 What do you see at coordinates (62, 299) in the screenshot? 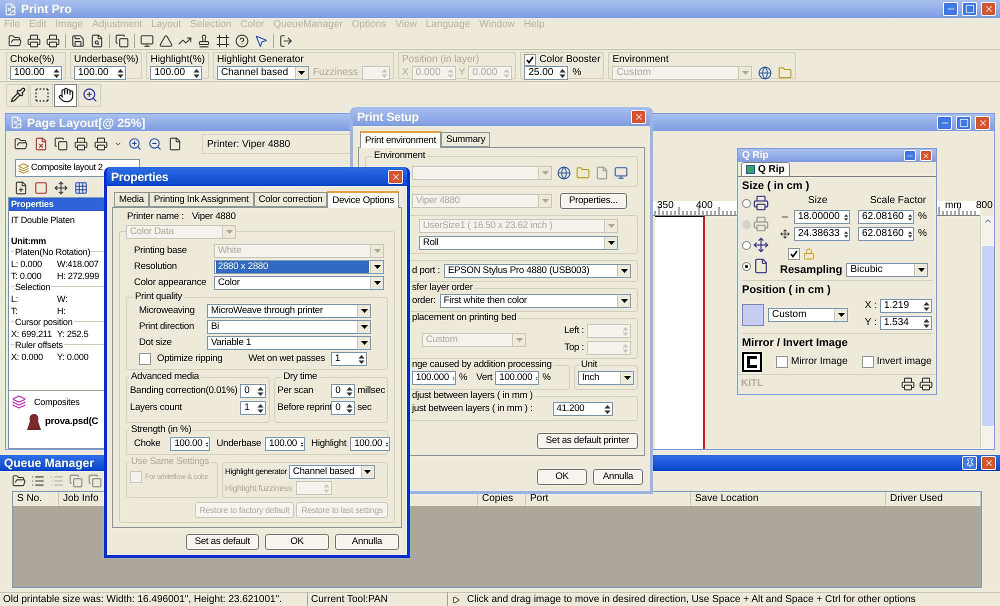
I see `label: W:` at bounding box center [62, 299].